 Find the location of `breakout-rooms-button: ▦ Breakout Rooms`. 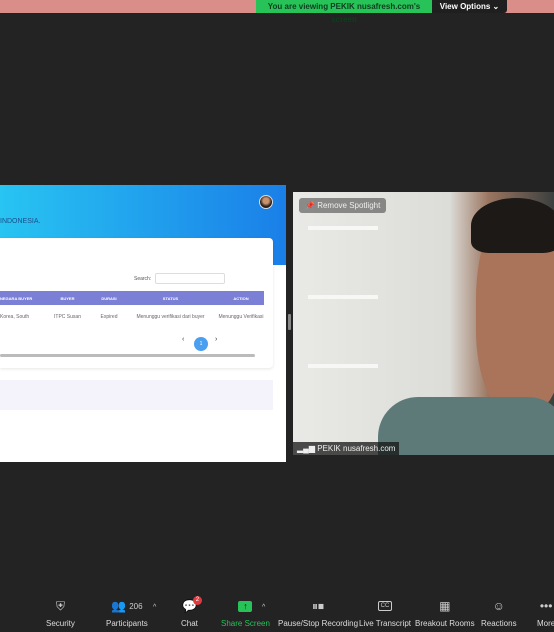

breakout-rooms-button: ▦ Breakout Rooms is located at coordinates (445, 613).